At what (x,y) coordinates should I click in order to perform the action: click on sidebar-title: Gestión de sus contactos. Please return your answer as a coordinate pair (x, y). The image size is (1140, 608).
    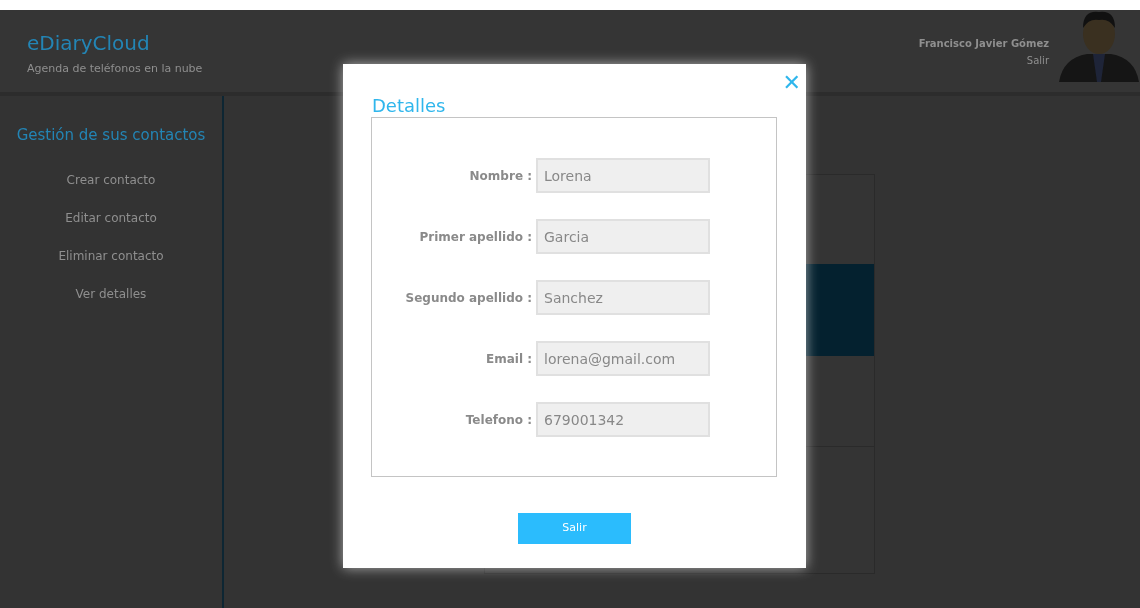
    Looking at the image, I should click on (111, 135).